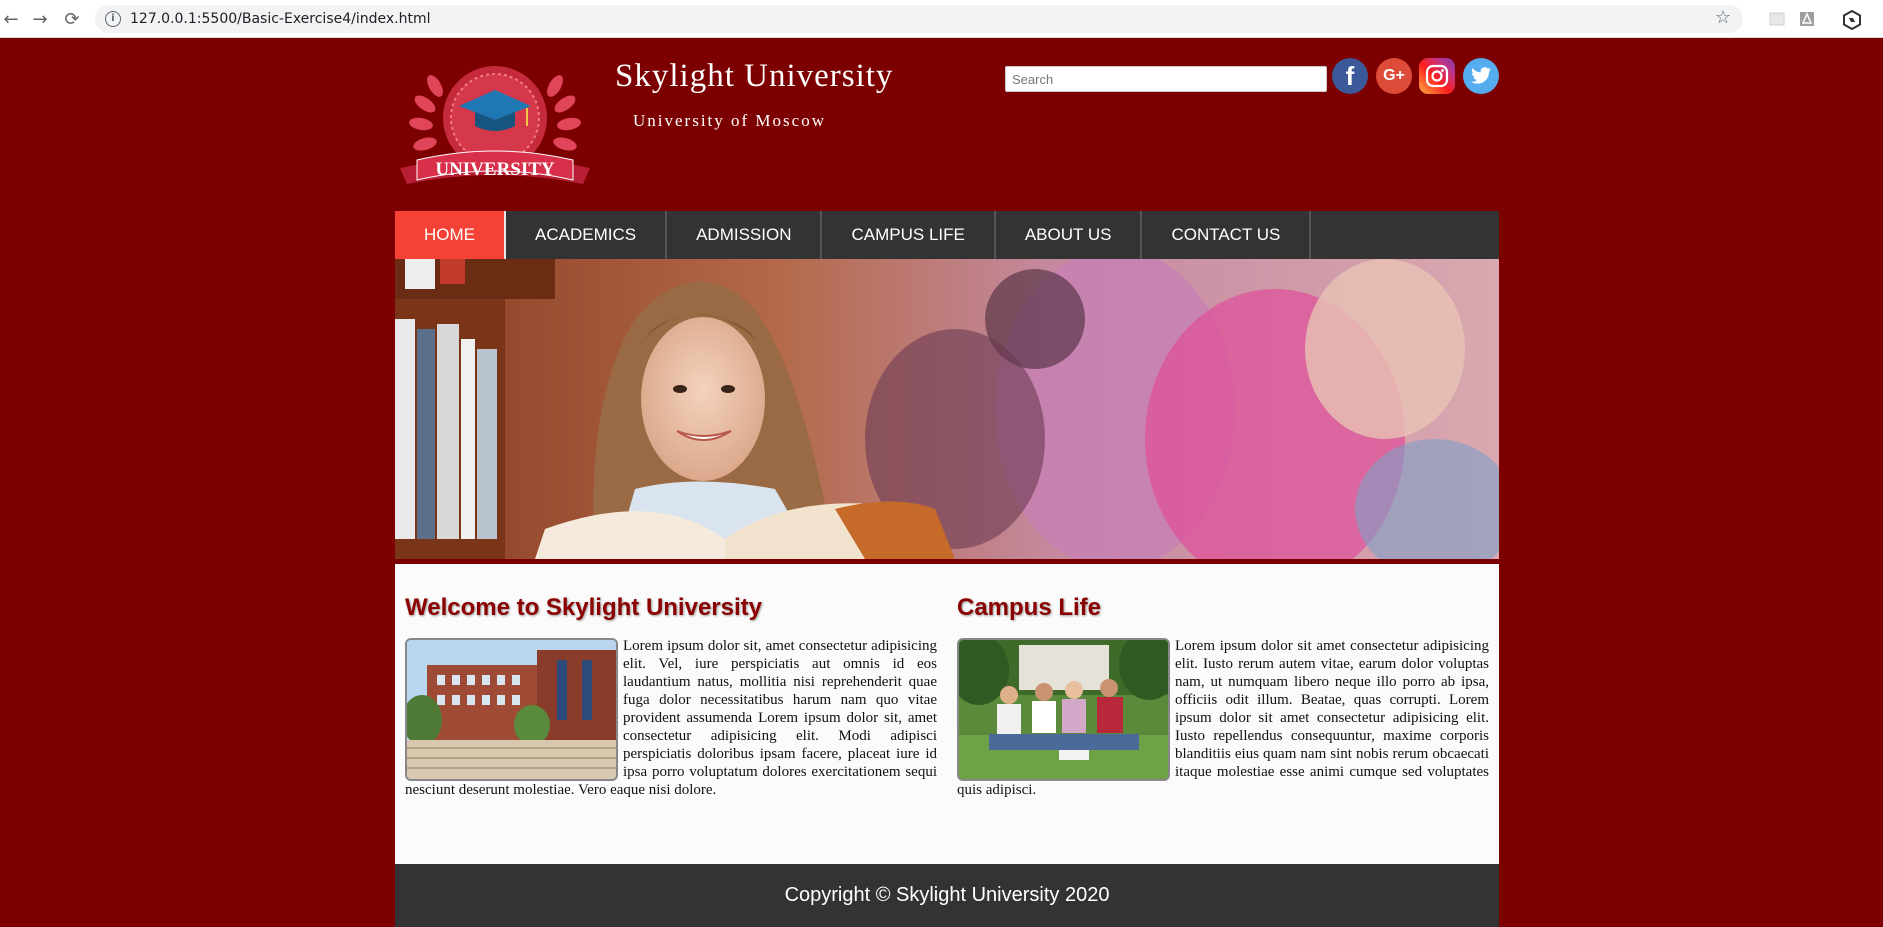 This screenshot has width=1883, height=927. What do you see at coordinates (754, 76) in the screenshot?
I see `site-title: Skylight University` at bounding box center [754, 76].